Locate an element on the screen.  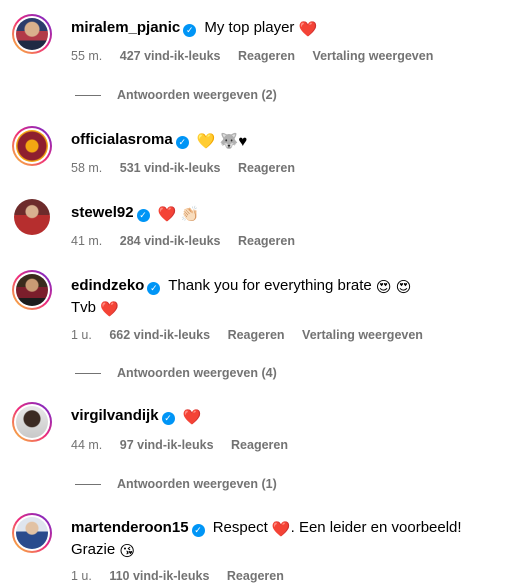
username: officialasroma is located at coordinates (122, 139).